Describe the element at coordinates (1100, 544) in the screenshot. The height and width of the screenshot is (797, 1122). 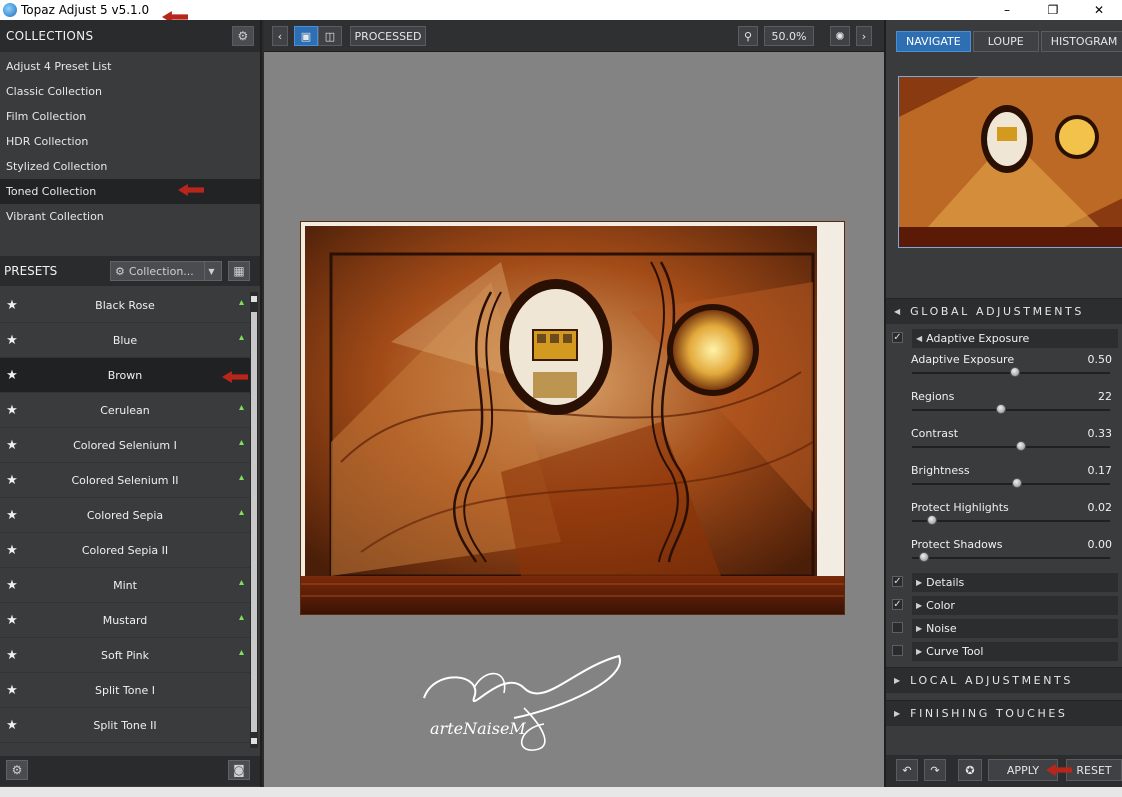
I see `slider-value: 0.00` at that location.